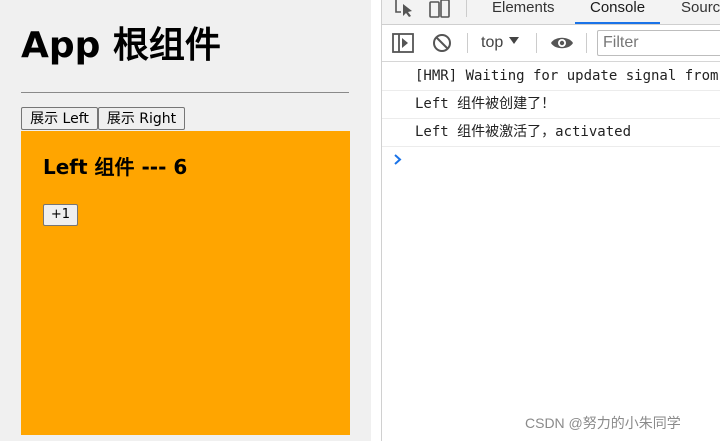  I want to click on increment-button: +1, so click(60, 215).